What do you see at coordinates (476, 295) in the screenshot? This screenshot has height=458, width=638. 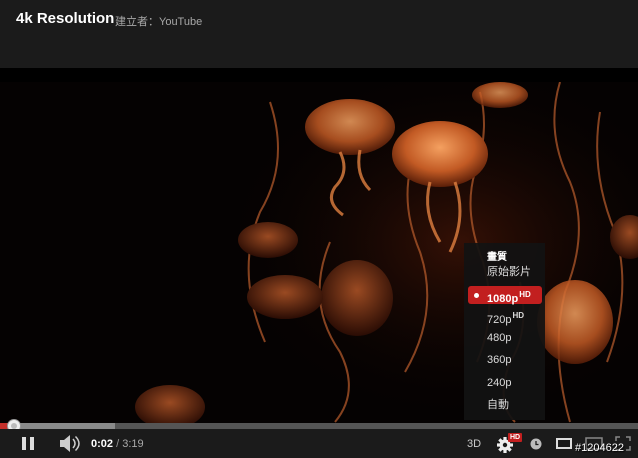 I see `selected-dot-icon` at bounding box center [476, 295].